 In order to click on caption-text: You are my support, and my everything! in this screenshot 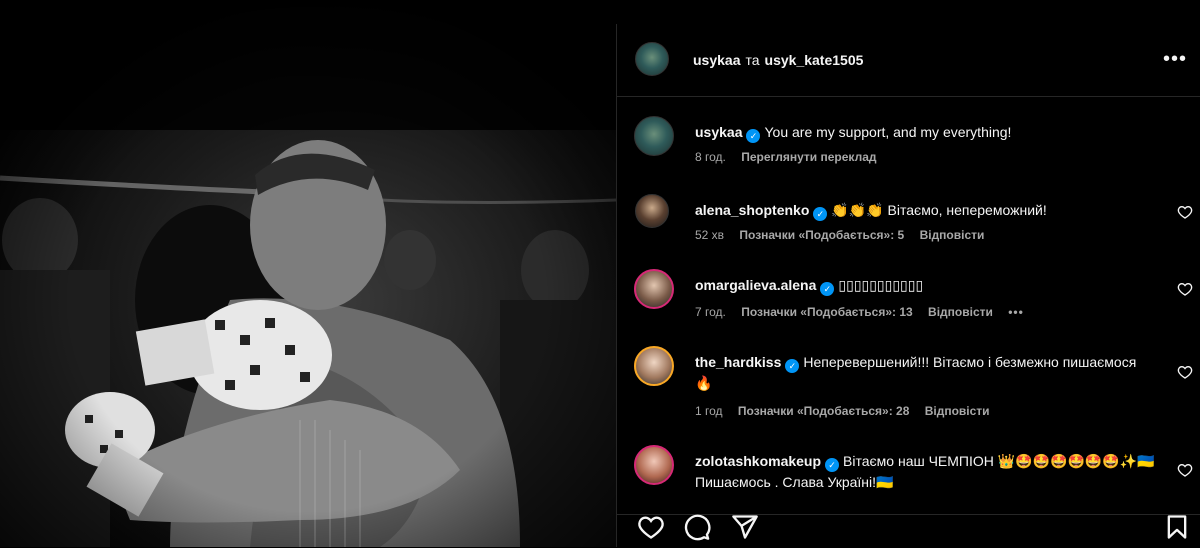, I will do `click(888, 132)`.